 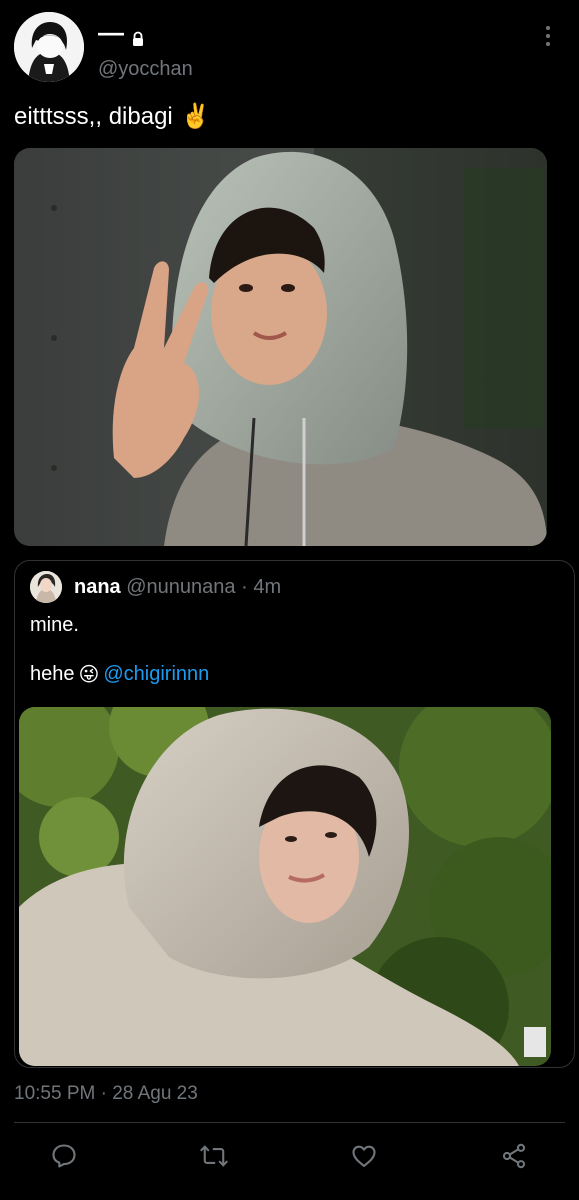 I want to click on quote-text-hehe: hehe, so click(x=52, y=674).